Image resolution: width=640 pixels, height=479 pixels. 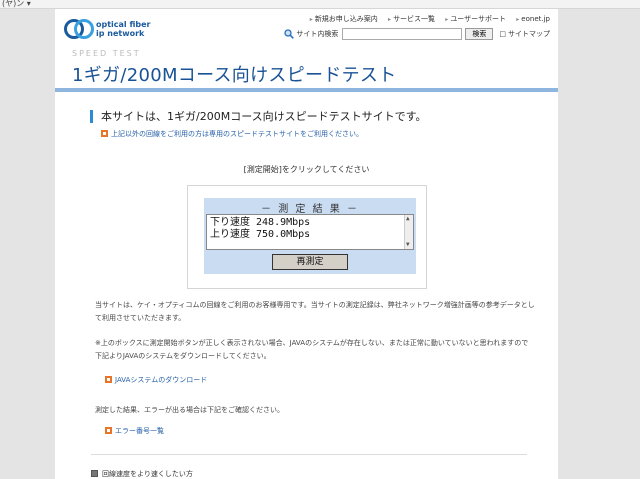 What do you see at coordinates (258, 116) in the screenshot?
I see `lead-text: 本サイトは、1ギガ/200Mコース向けスピードテストサイトです。` at bounding box center [258, 116].